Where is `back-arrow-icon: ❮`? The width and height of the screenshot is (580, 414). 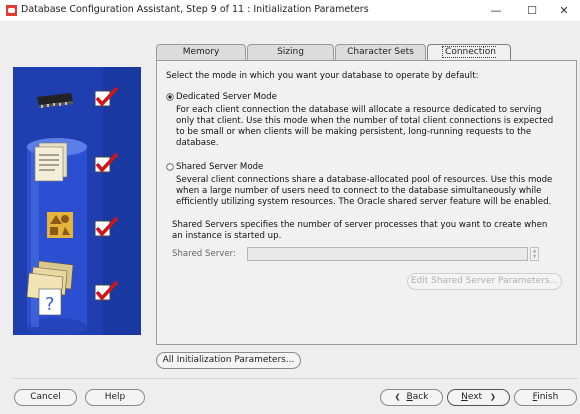
back-arrow-icon: ❮ is located at coordinates (397, 397).